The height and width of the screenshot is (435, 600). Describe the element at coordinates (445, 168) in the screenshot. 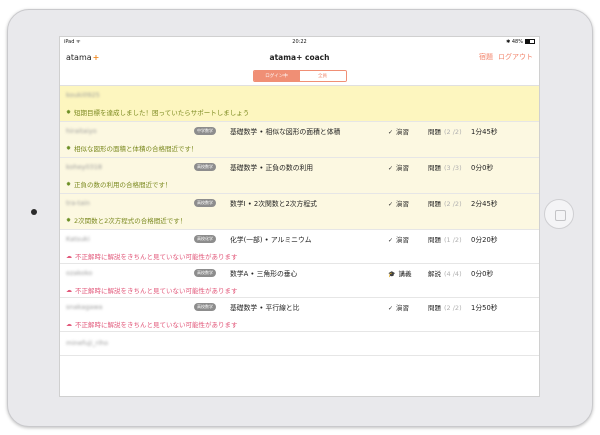

I see `question-progress: 問題 (3 /3)` at that location.